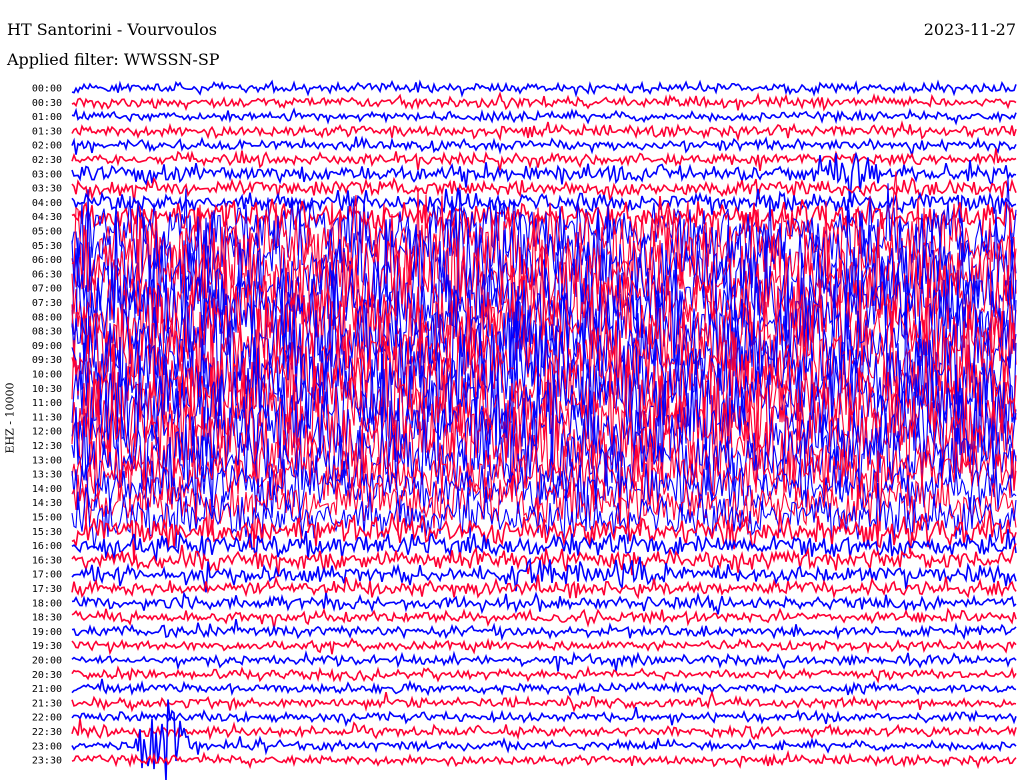 Image resolution: width=1024 pixels, height=780 pixels. Describe the element at coordinates (47, 317) in the screenshot. I see `time-label: 08:00` at that location.